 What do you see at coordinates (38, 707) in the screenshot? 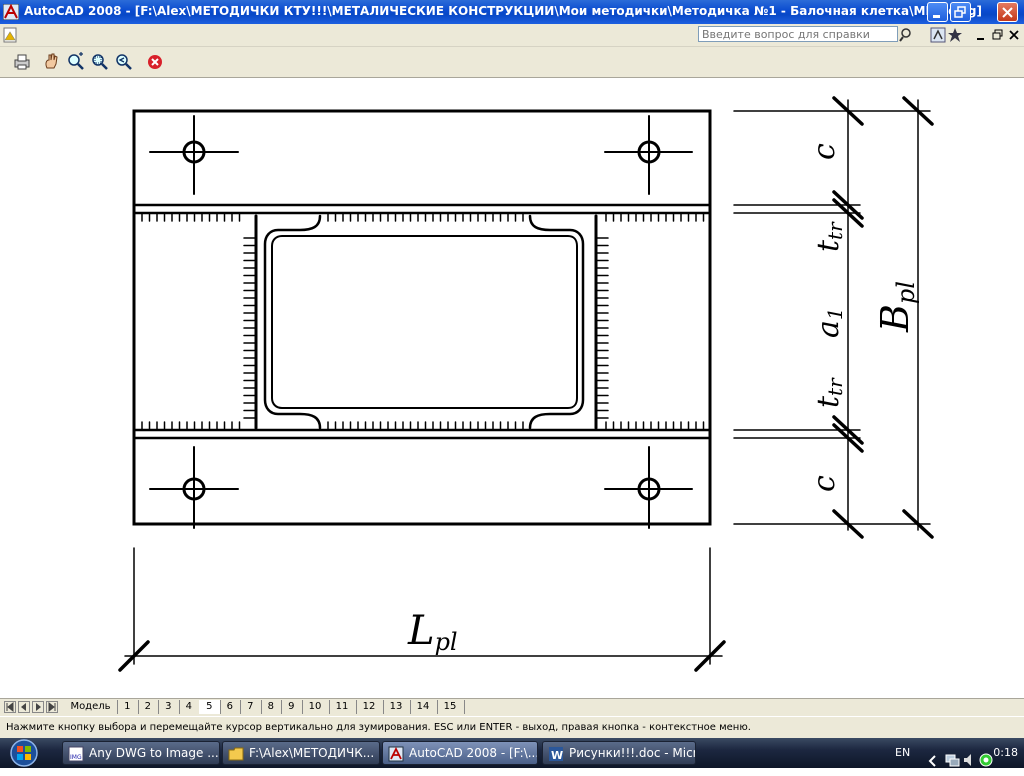
I see `next-tab-icon` at bounding box center [38, 707].